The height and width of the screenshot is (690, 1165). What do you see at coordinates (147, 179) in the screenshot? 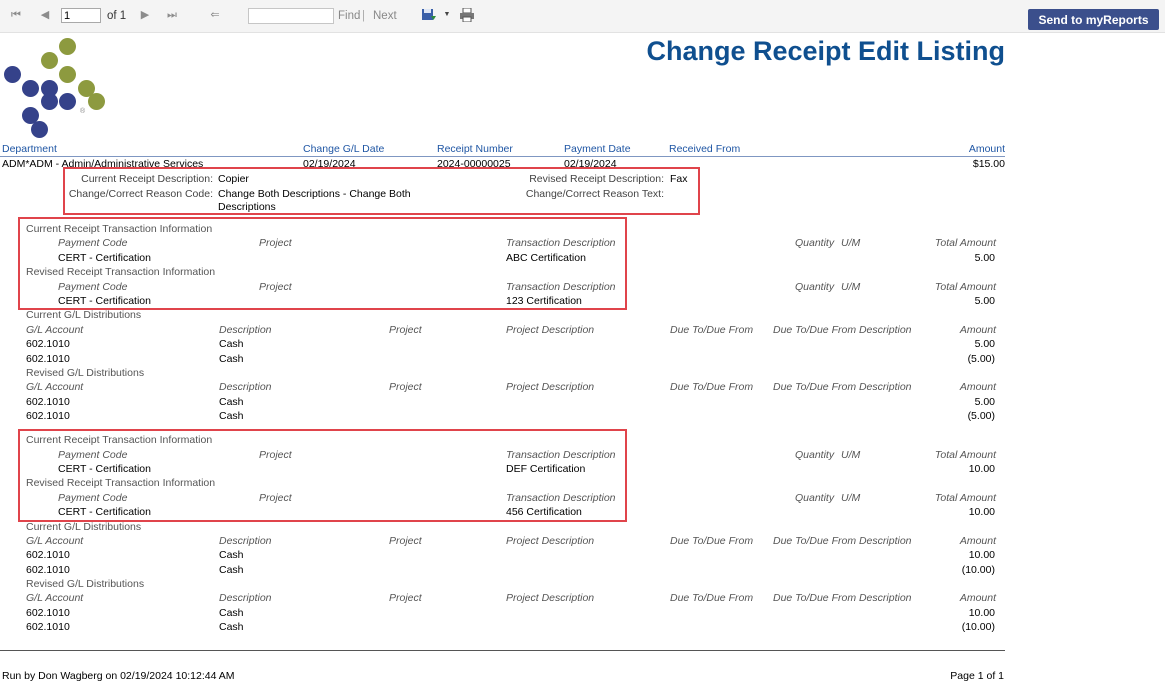
I see `current-description-label: Current Receipt Description:` at bounding box center [147, 179].